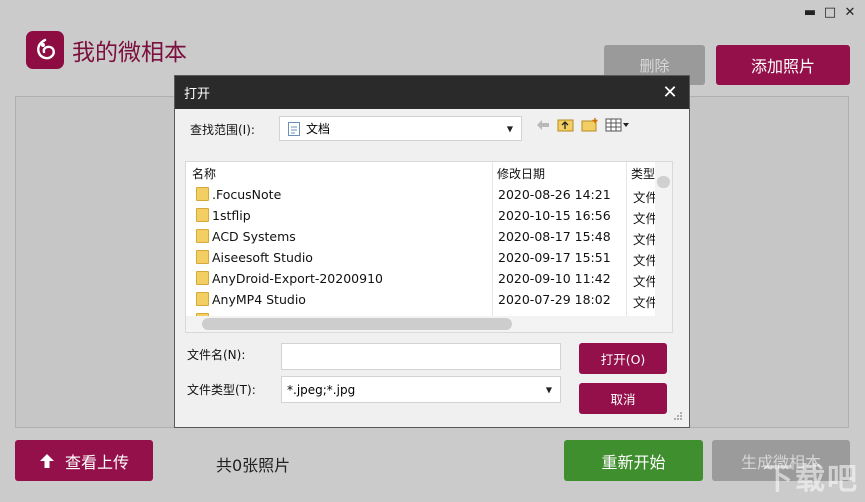 This screenshot has height=502, width=865. What do you see at coordinates (420, 172) in the screenshot?
I see `file-list-header: 名称 修改日期 类型` at bounding box center [420, 172].